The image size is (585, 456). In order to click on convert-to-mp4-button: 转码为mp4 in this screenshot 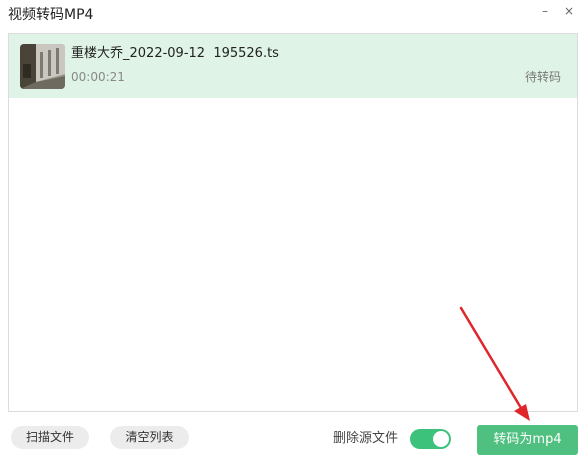, I will do `click(527, 440)`.